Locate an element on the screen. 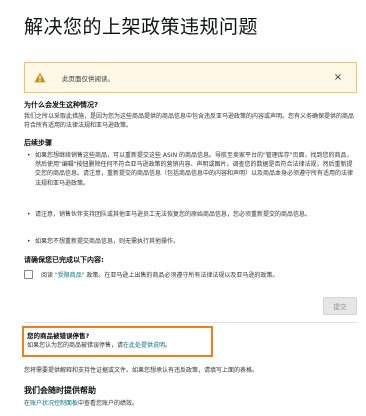  warning-icon is located at coordinates (44, 77).